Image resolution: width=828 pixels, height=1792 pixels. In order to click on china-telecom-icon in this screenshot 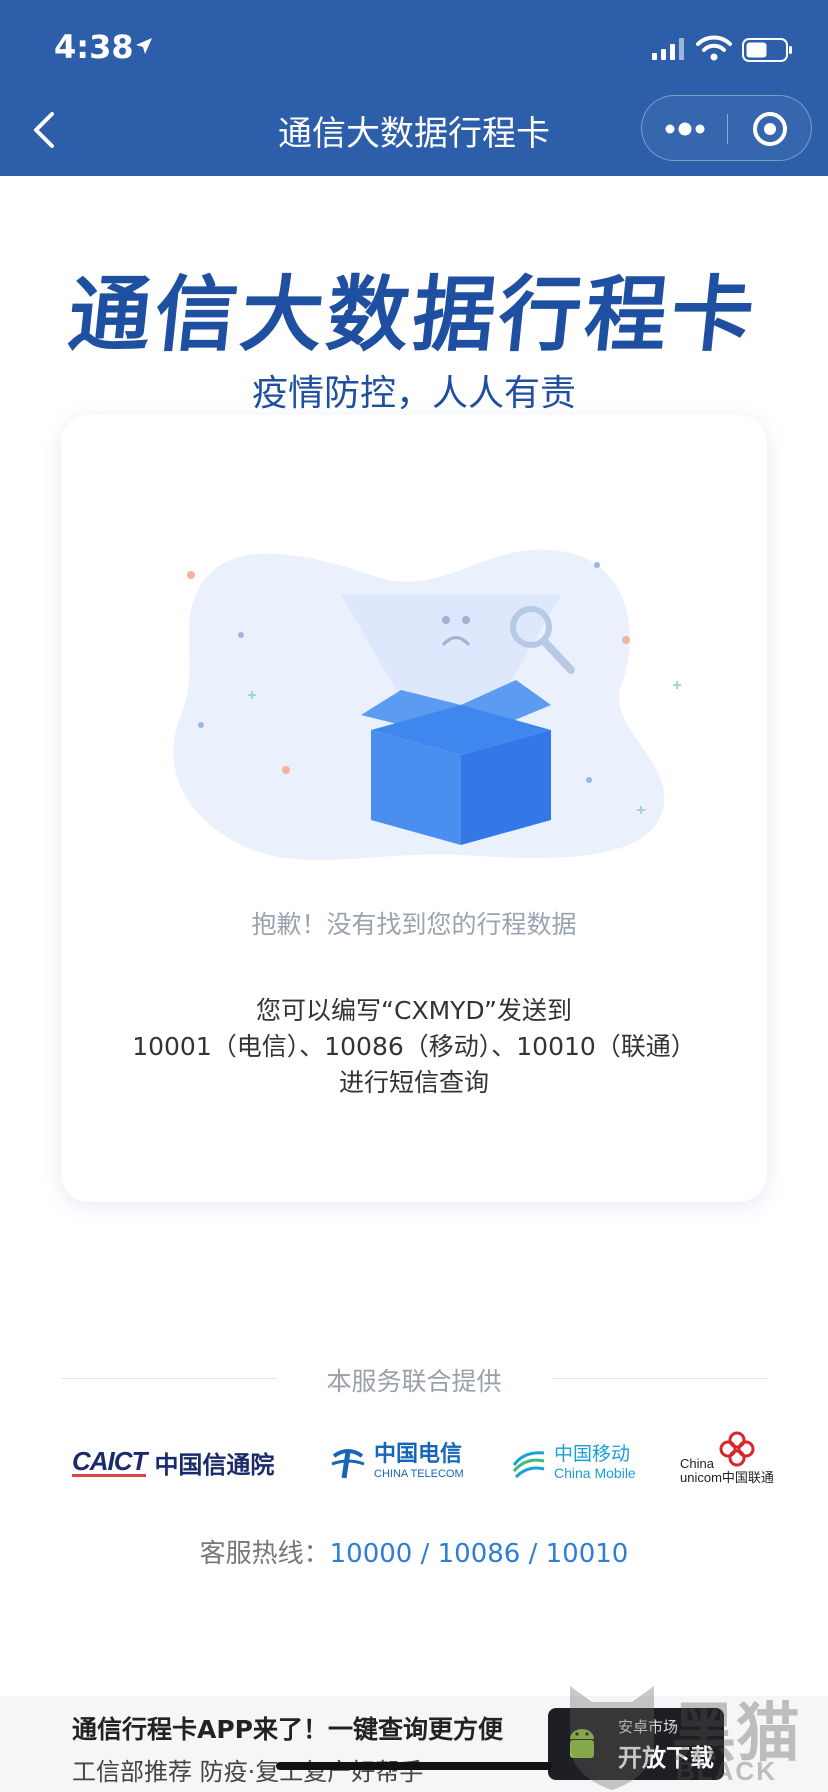, I will do `click(348, 1464)`.